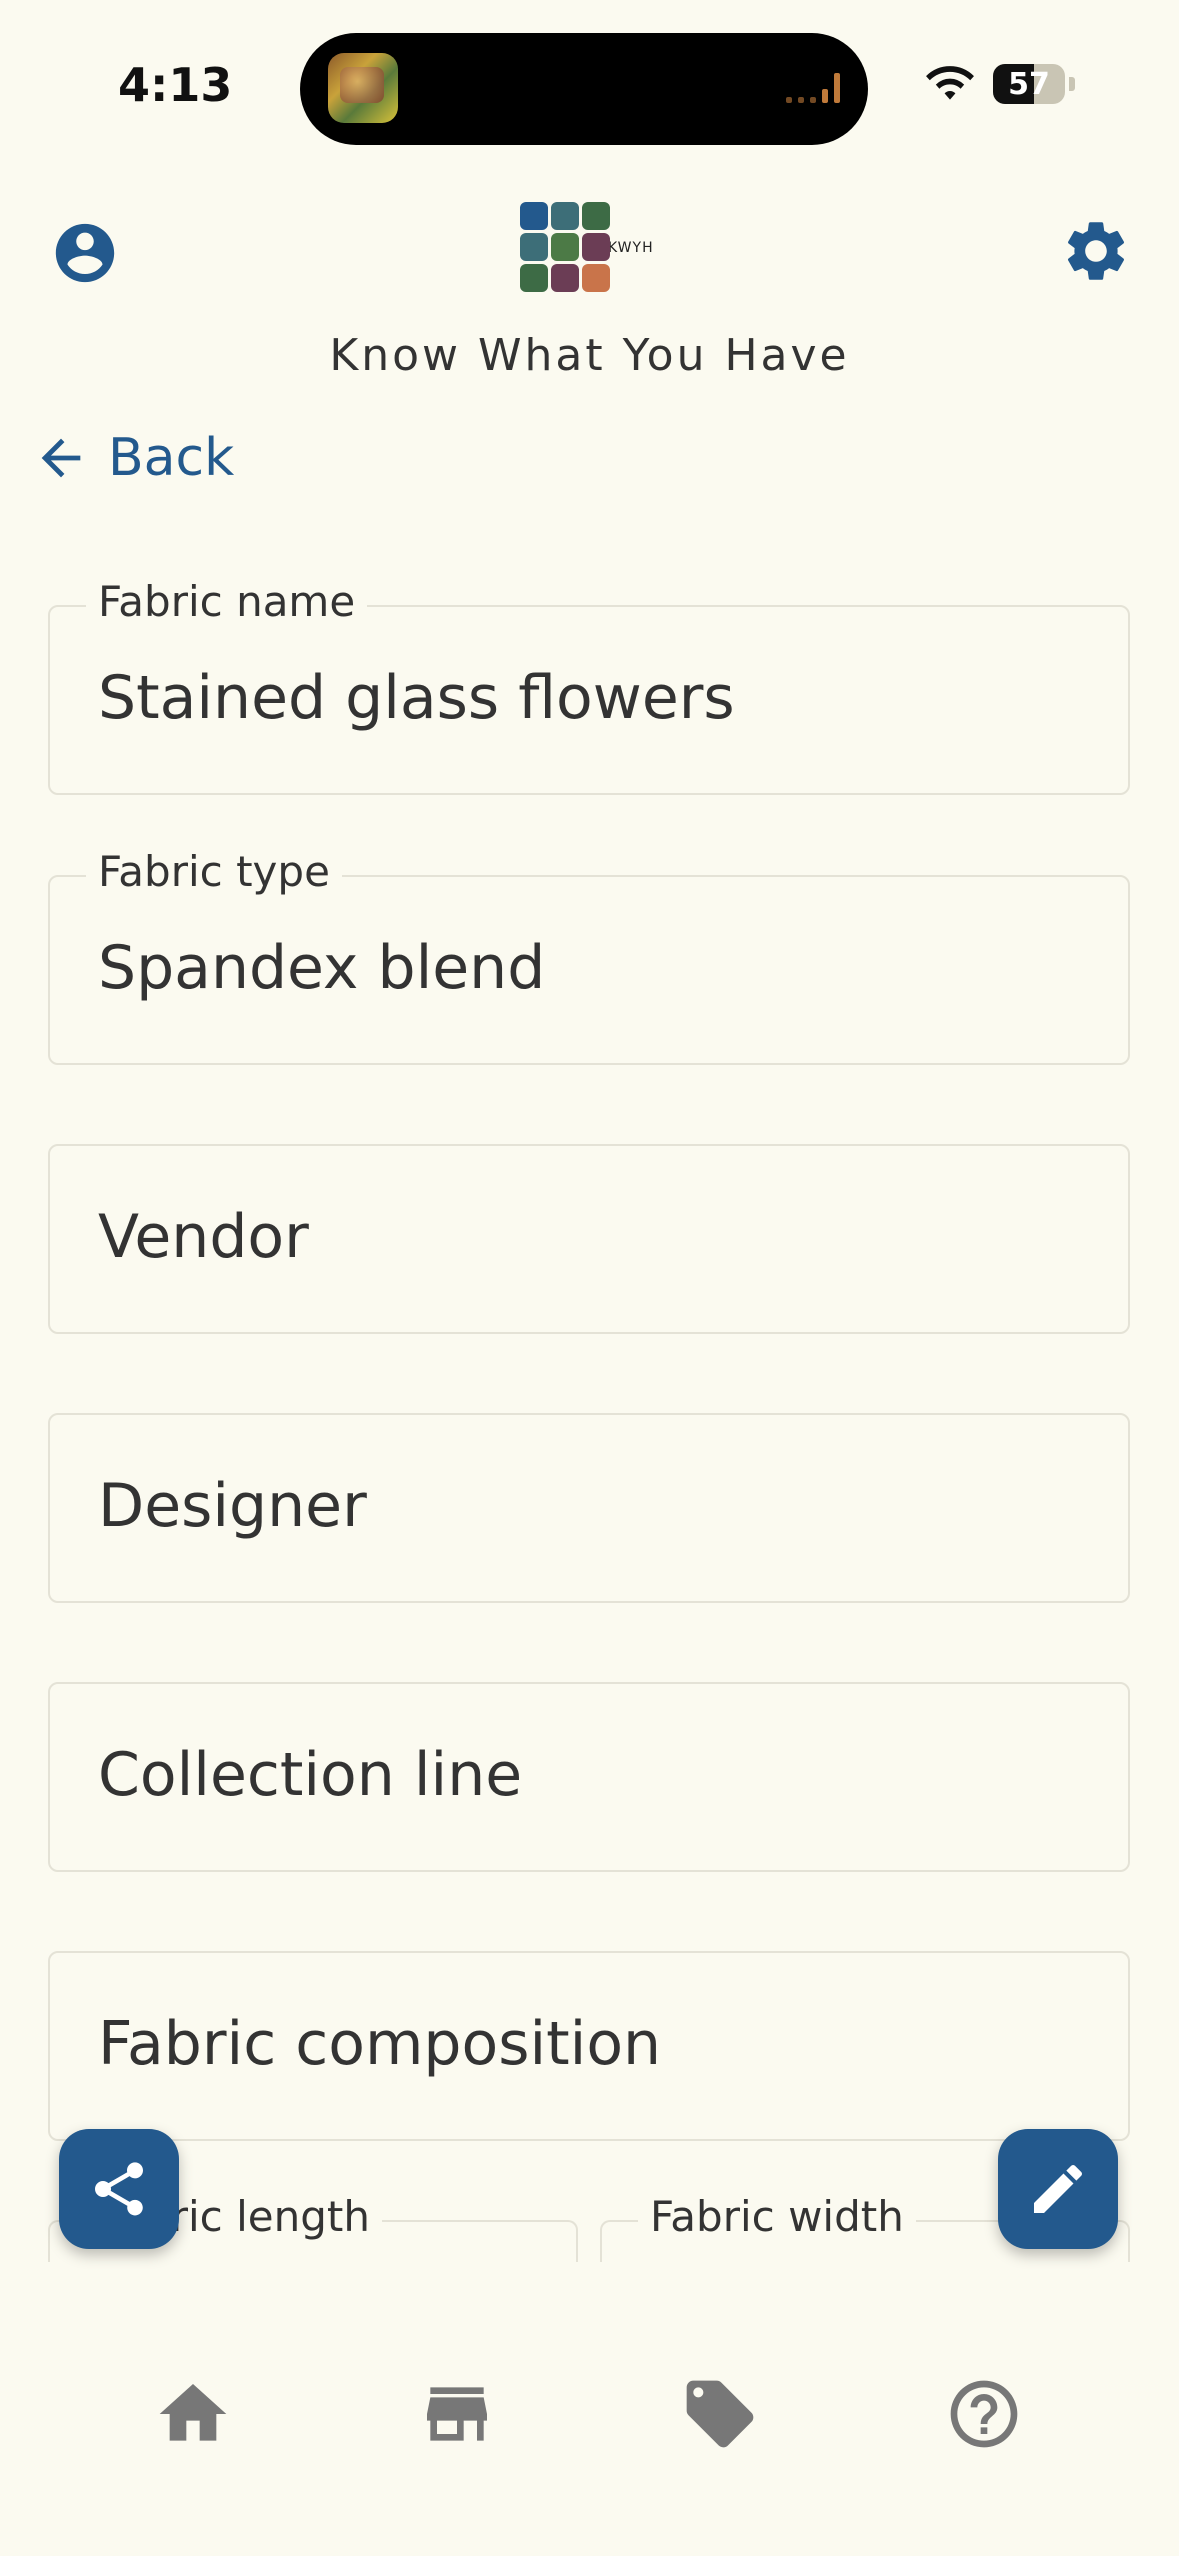  Describe the element at coordinates (85, 253) in the screenshot. I see `account-icon` at that location.